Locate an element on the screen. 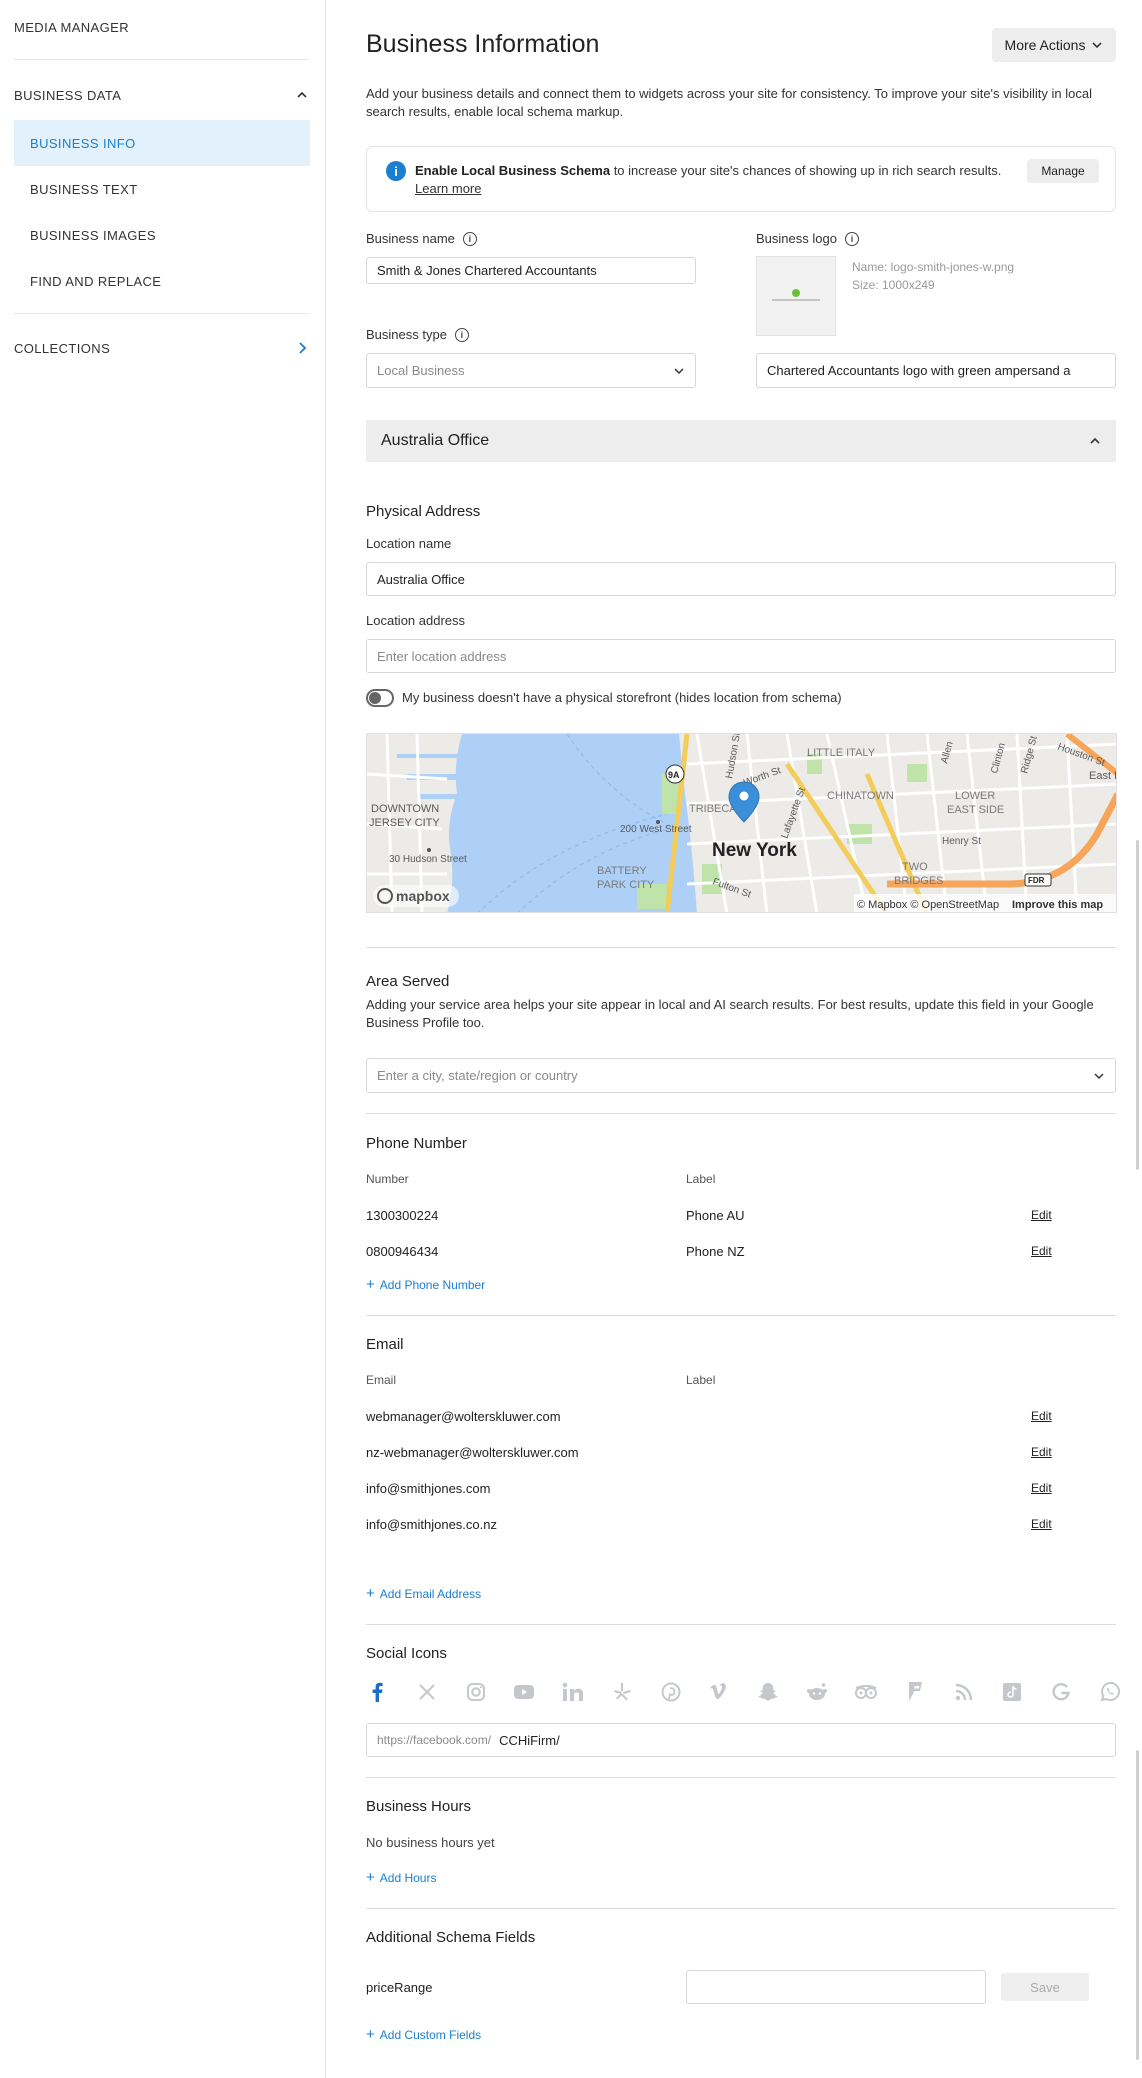 This screenshot has height=2078, width=1142. vimeo-icon is located at coordinates (720, 1692).